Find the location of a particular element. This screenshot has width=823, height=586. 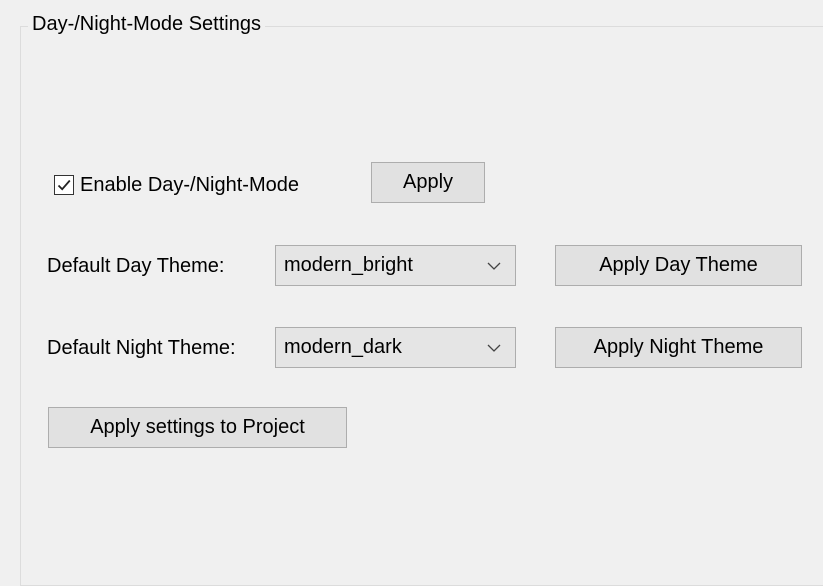

default-night-theme-label: Default Night Theme: is located at coordinates (141, 348).